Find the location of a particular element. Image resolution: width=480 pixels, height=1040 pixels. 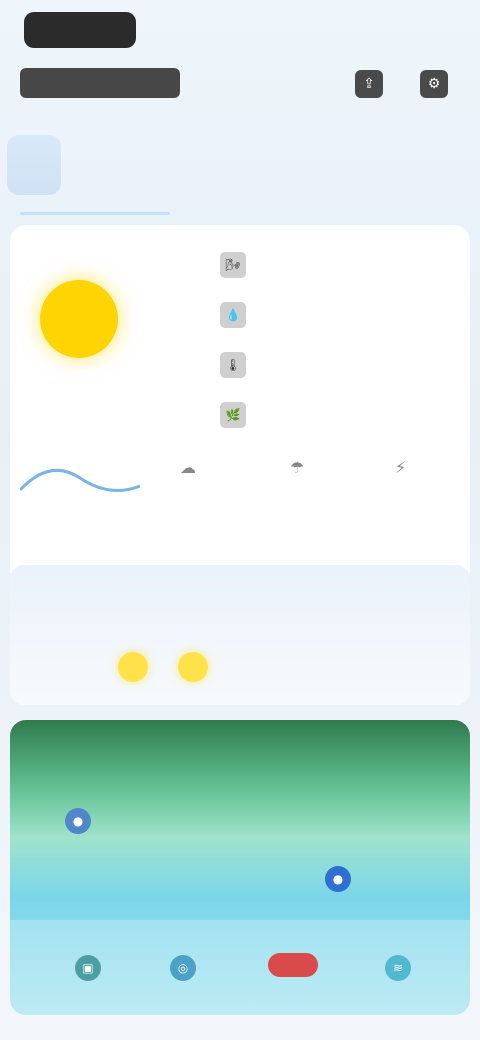

app-brand-pill is located at coordinates (80, 30).